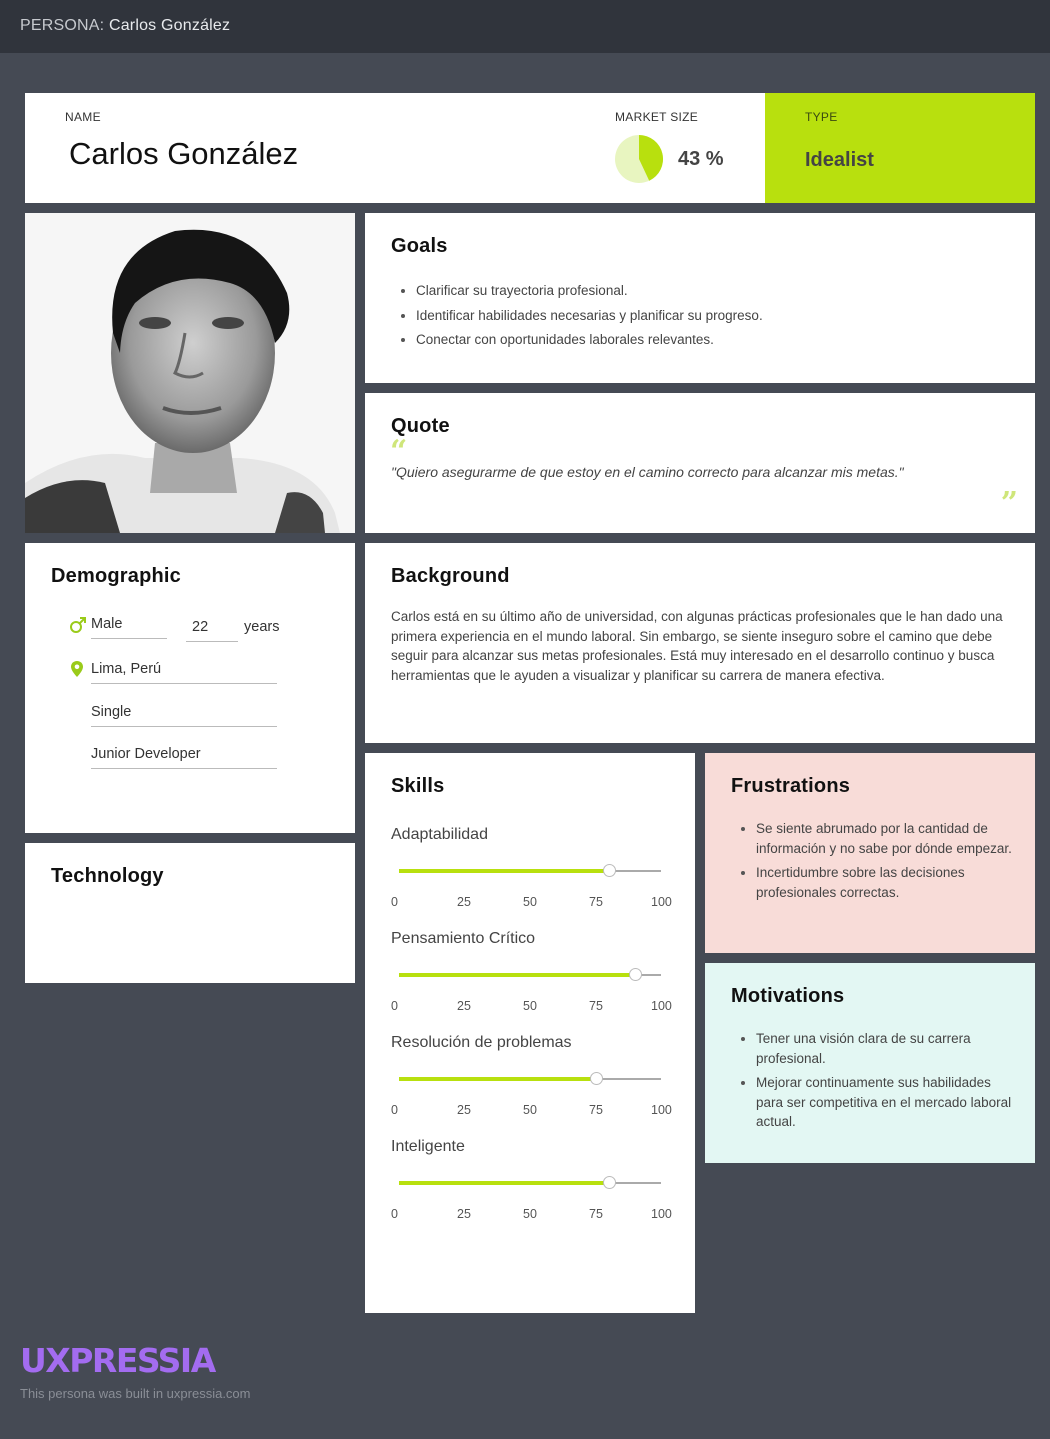 The image size is (1050, 1439). I want to click on persona-photo-image, so click(190, 373).